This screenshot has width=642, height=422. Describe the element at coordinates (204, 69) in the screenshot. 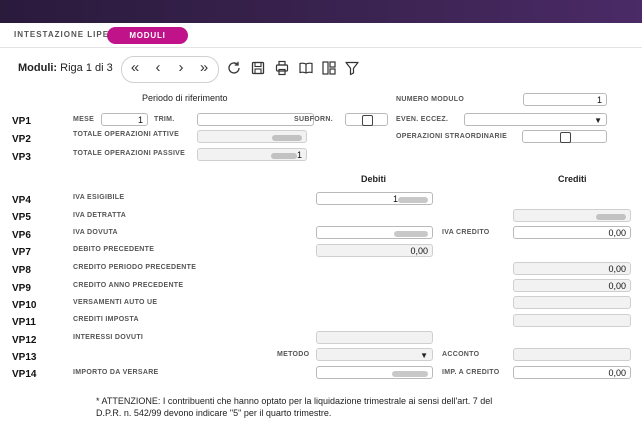

I see `last-record-icon: »` at that location.